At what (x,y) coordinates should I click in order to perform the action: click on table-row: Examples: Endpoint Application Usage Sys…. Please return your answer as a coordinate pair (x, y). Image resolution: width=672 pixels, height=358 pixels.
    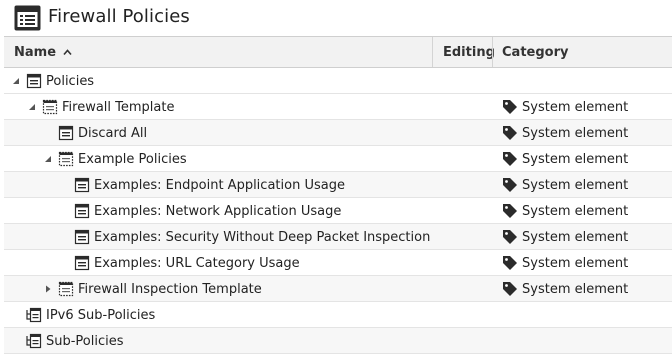
    Looking at the image, I should click on (338, 185).